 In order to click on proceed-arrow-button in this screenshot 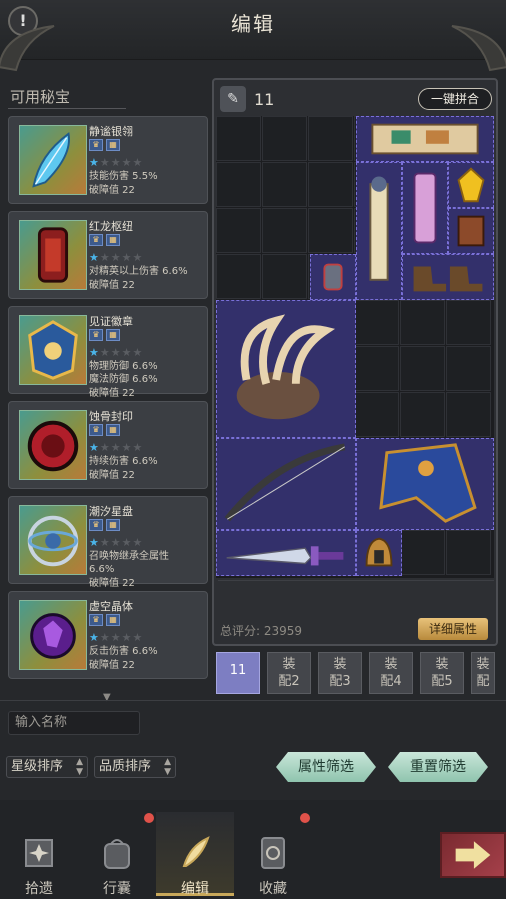, I will do `click(473, 855)`.